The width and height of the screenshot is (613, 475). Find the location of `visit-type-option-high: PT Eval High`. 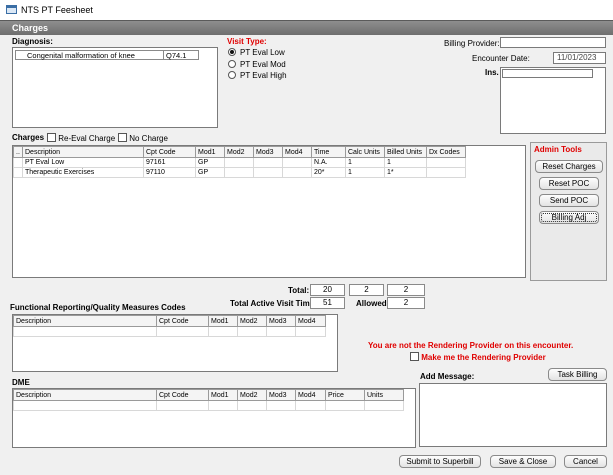

visit-type-option-high: PT Eval High is located at coordinates (257, 75).